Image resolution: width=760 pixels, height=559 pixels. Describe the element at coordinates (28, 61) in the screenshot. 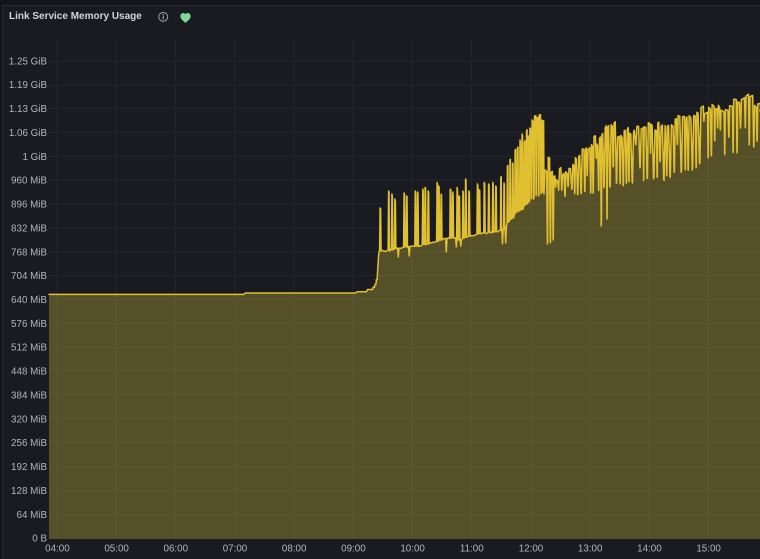

I see `svg-text: 1.25 GiB` at that location.